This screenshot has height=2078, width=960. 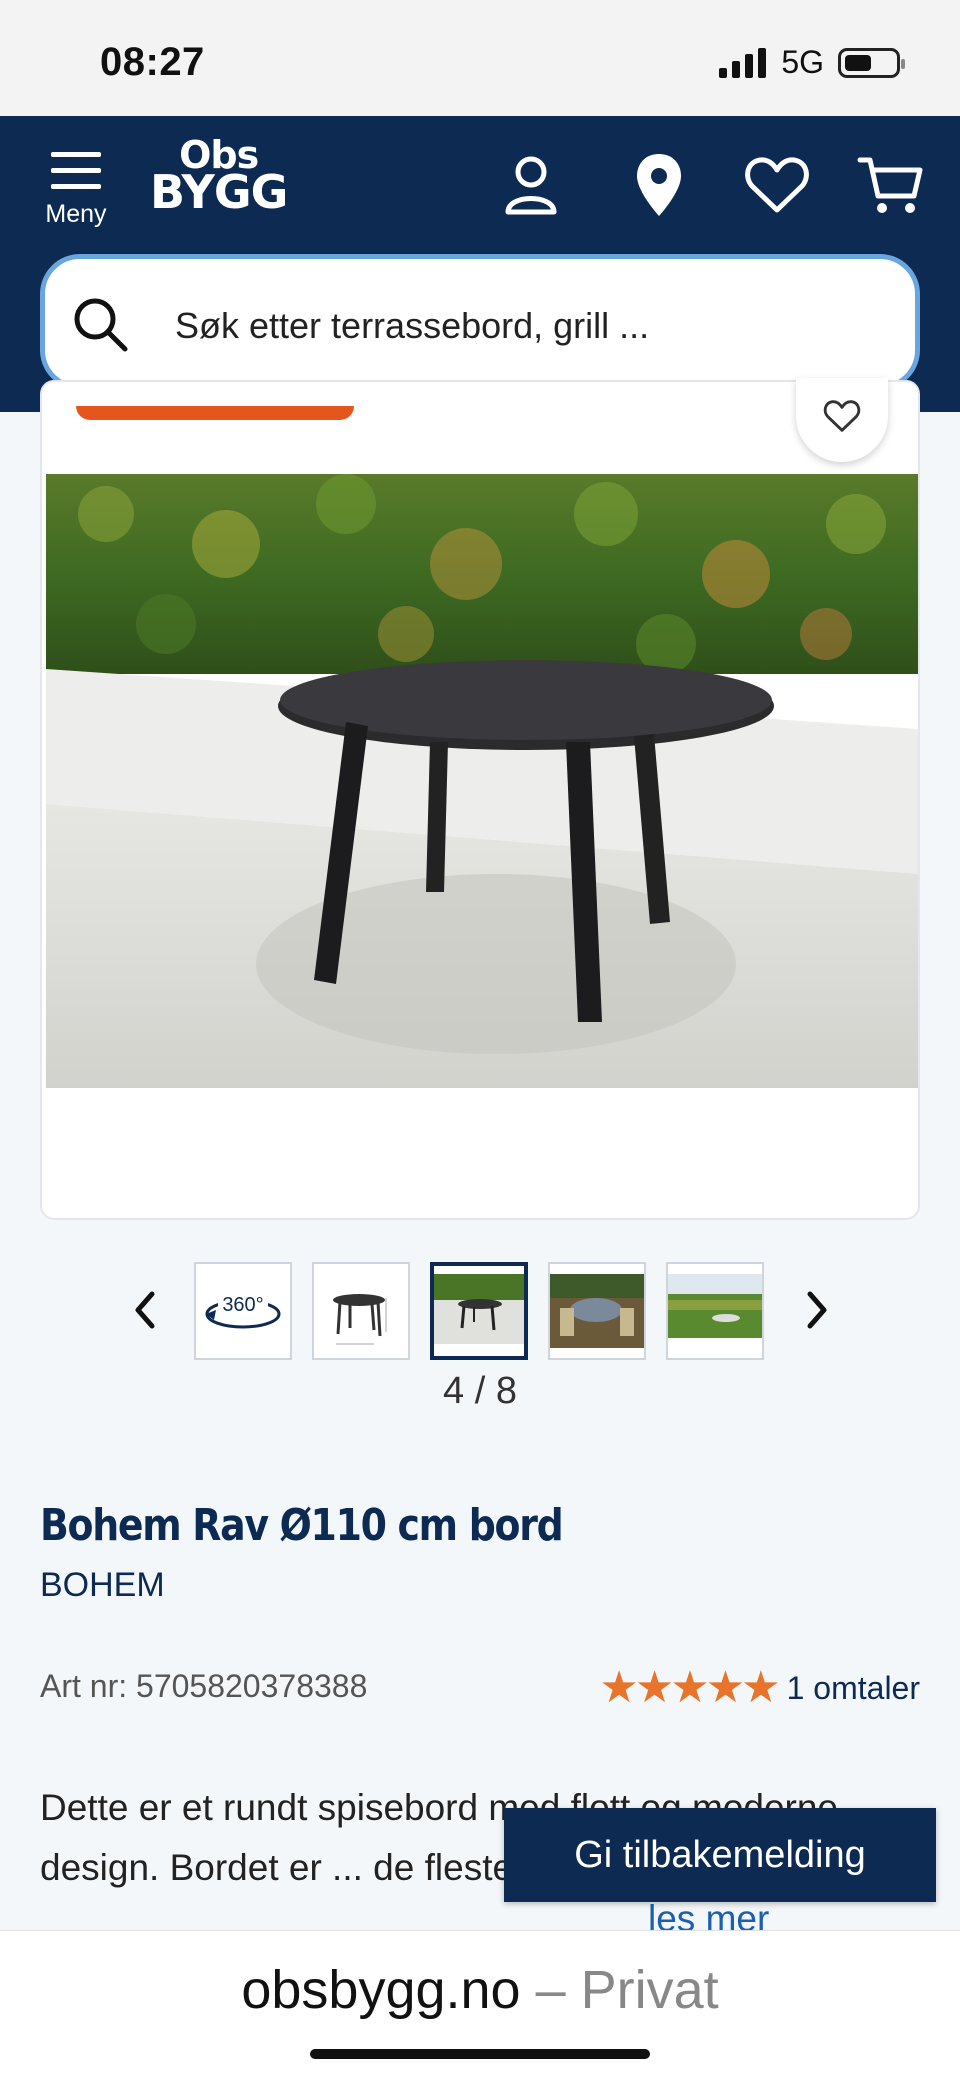 I want to click on rating-stars: ★★★★★, so click(x=689, y=1687).